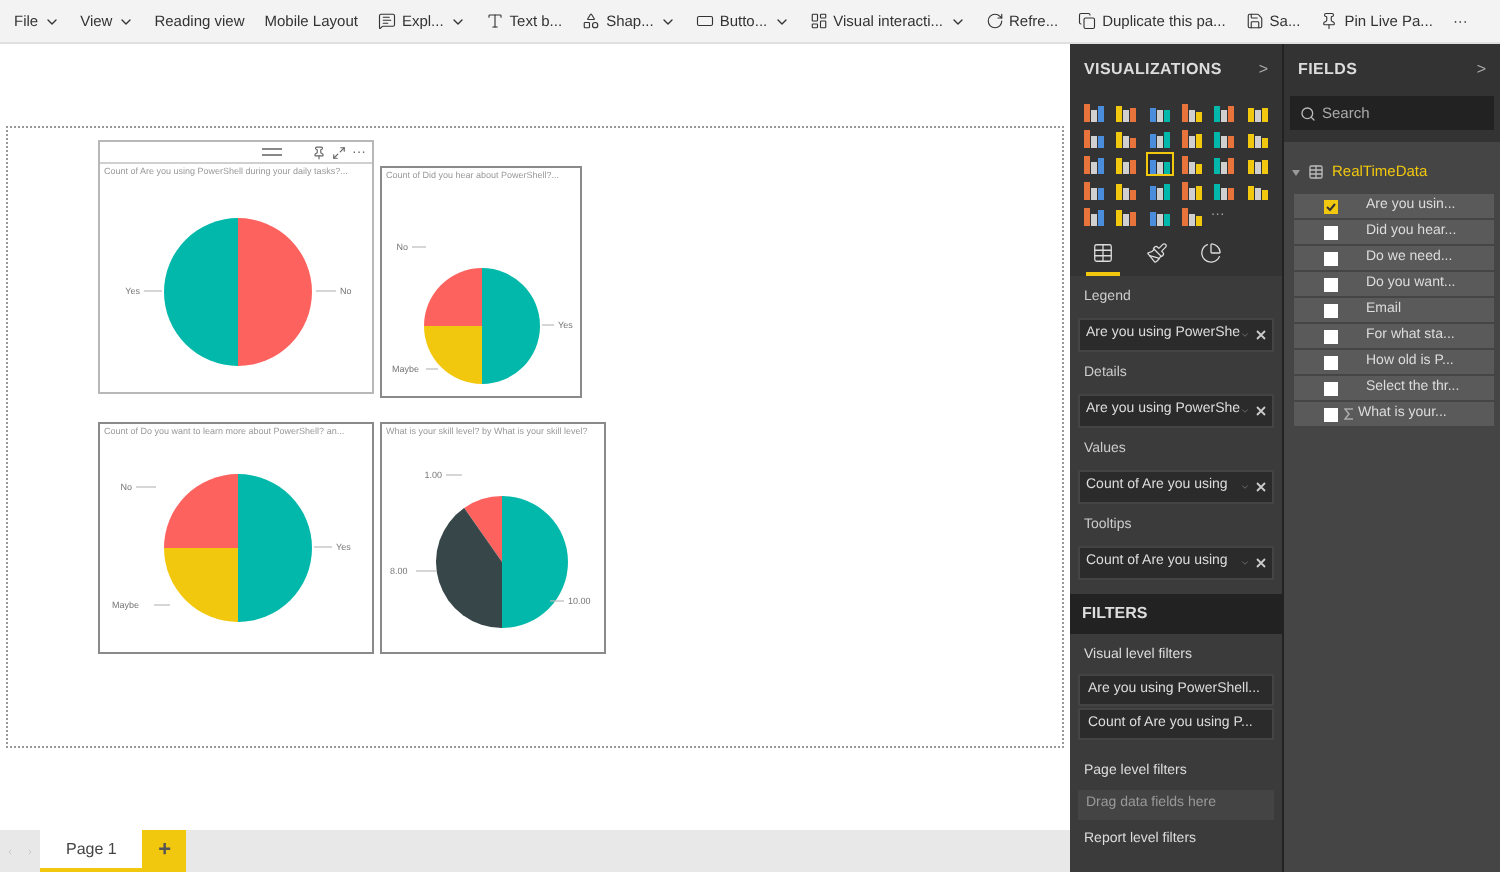 This screenshot has height=872, width=1500. Describe the element at coordinates (339, 152) in the screenshot. I see `focus-mode-icon` at that location.